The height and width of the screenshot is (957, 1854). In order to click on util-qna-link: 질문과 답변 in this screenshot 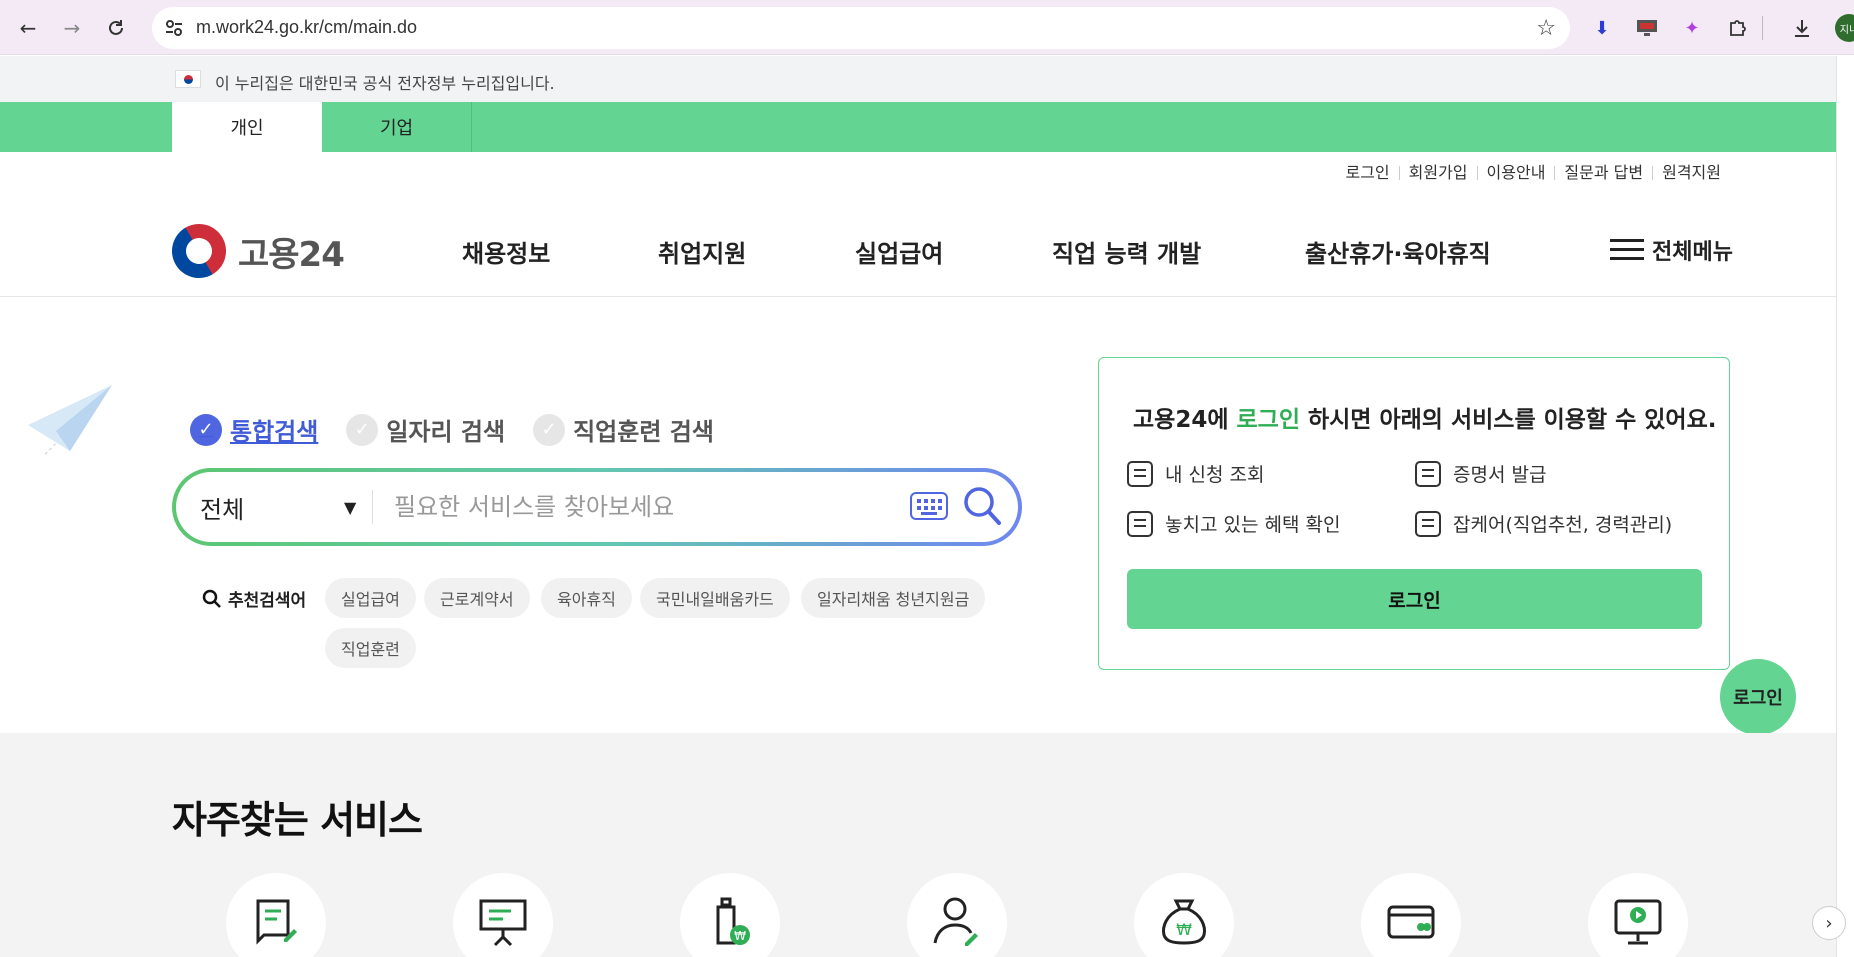, I will do `click(1603, 173)`.